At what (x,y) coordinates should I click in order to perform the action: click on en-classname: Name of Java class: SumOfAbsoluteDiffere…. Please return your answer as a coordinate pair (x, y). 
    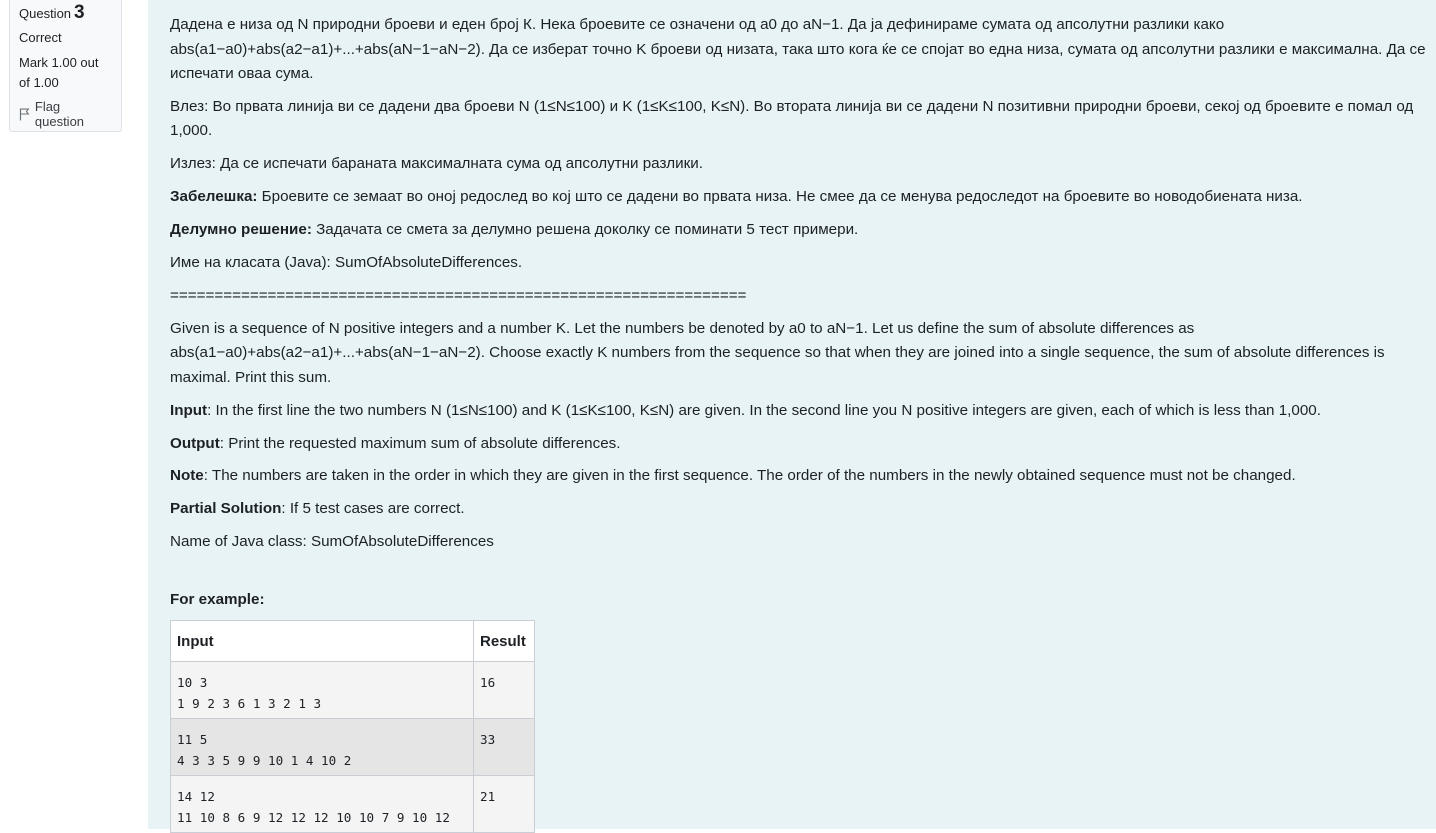
    Looking at the image, I should click on (332, 542).